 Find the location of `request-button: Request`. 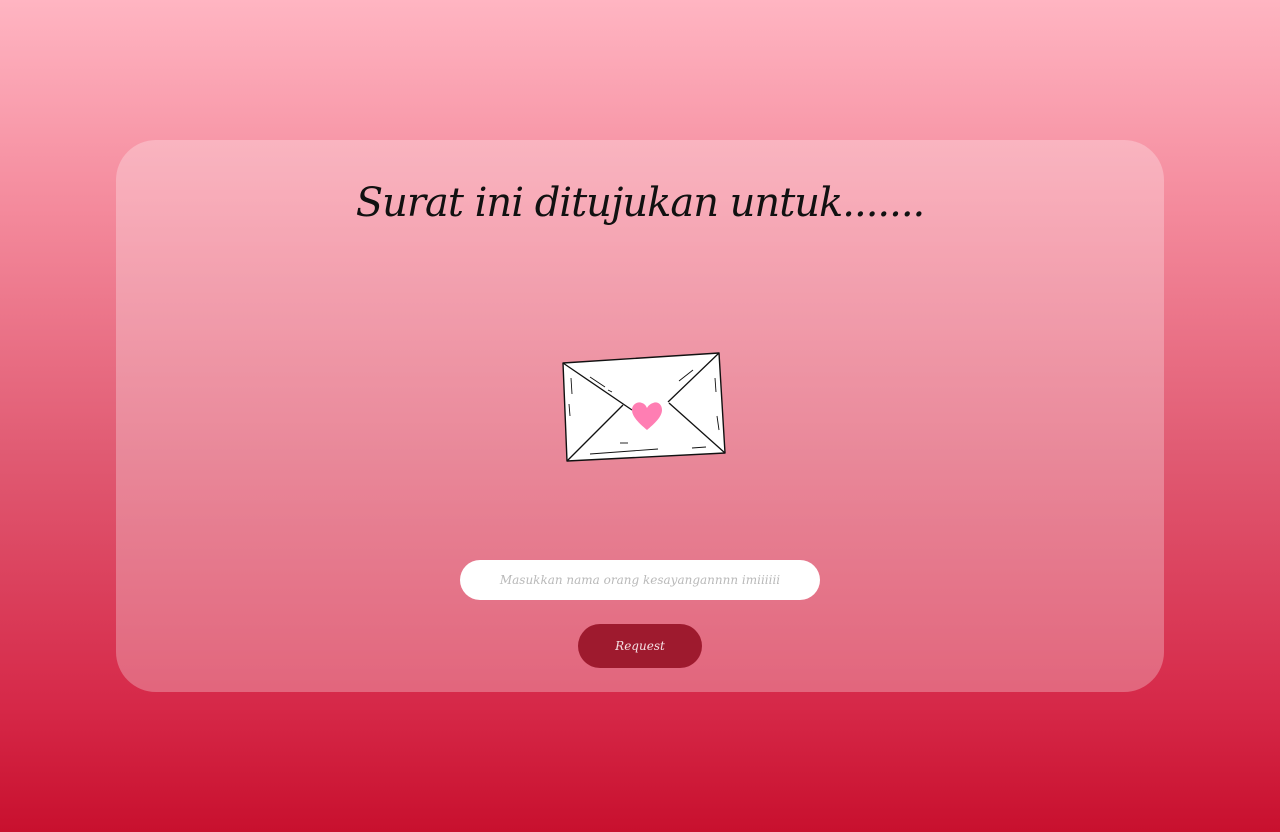

request-button: Request is located at coordinates (640, 646).